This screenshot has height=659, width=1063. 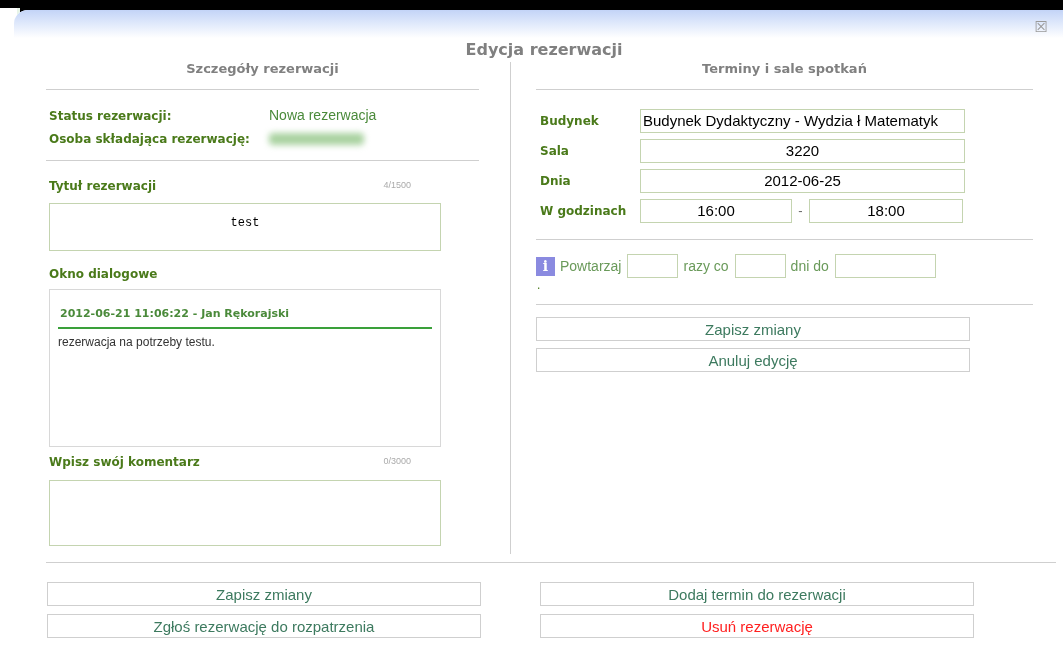 I want to click on repeat-label: razy co, so click(x=706, y=266).